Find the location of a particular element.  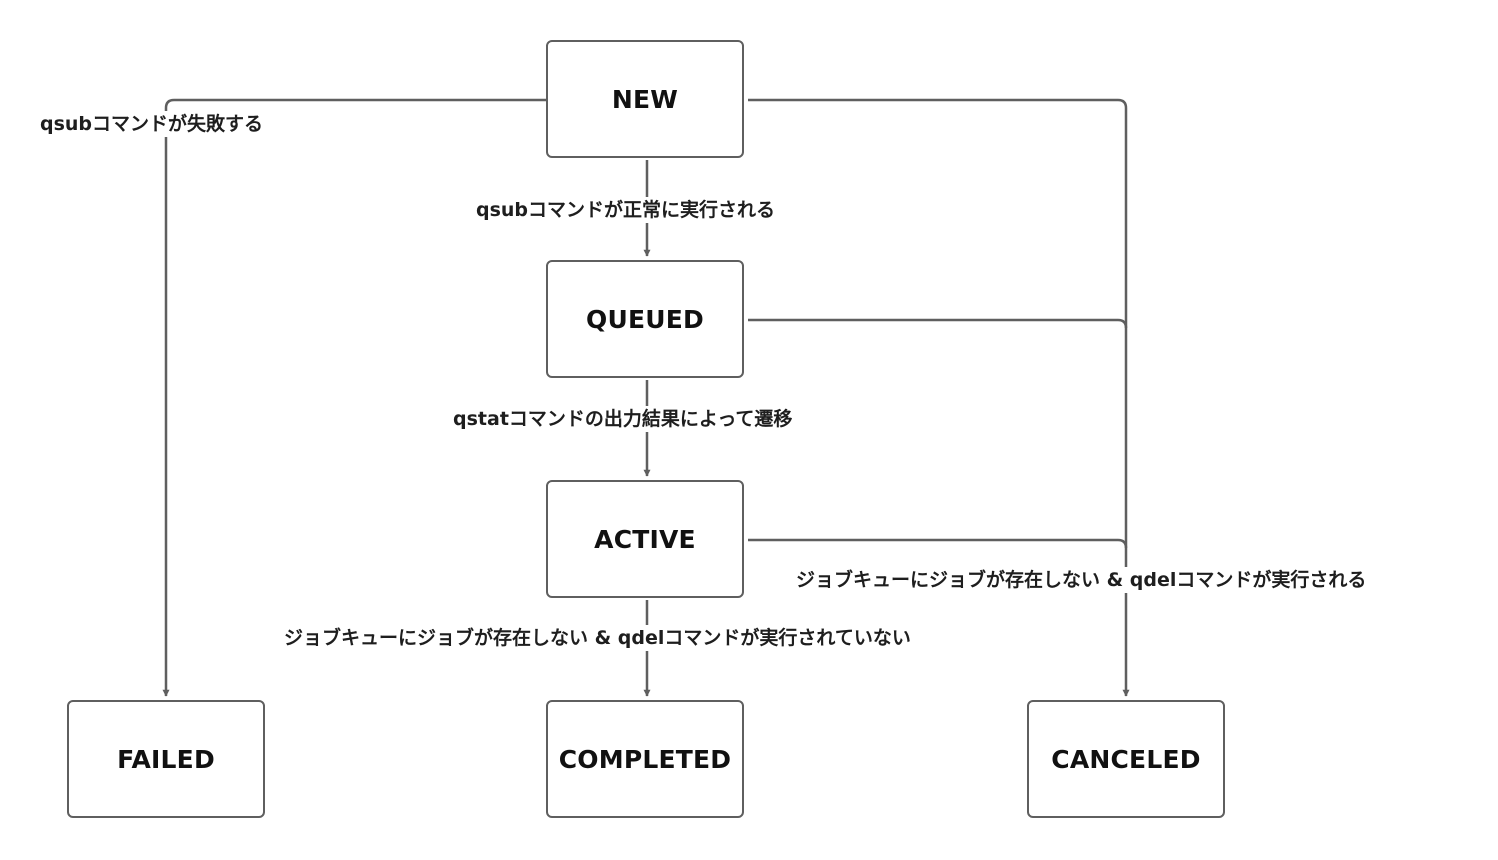

label-to-canceled: ジョブキューにジョブが存在しない & qdelコマンドが実行される is located at coordinates (1081, 580).